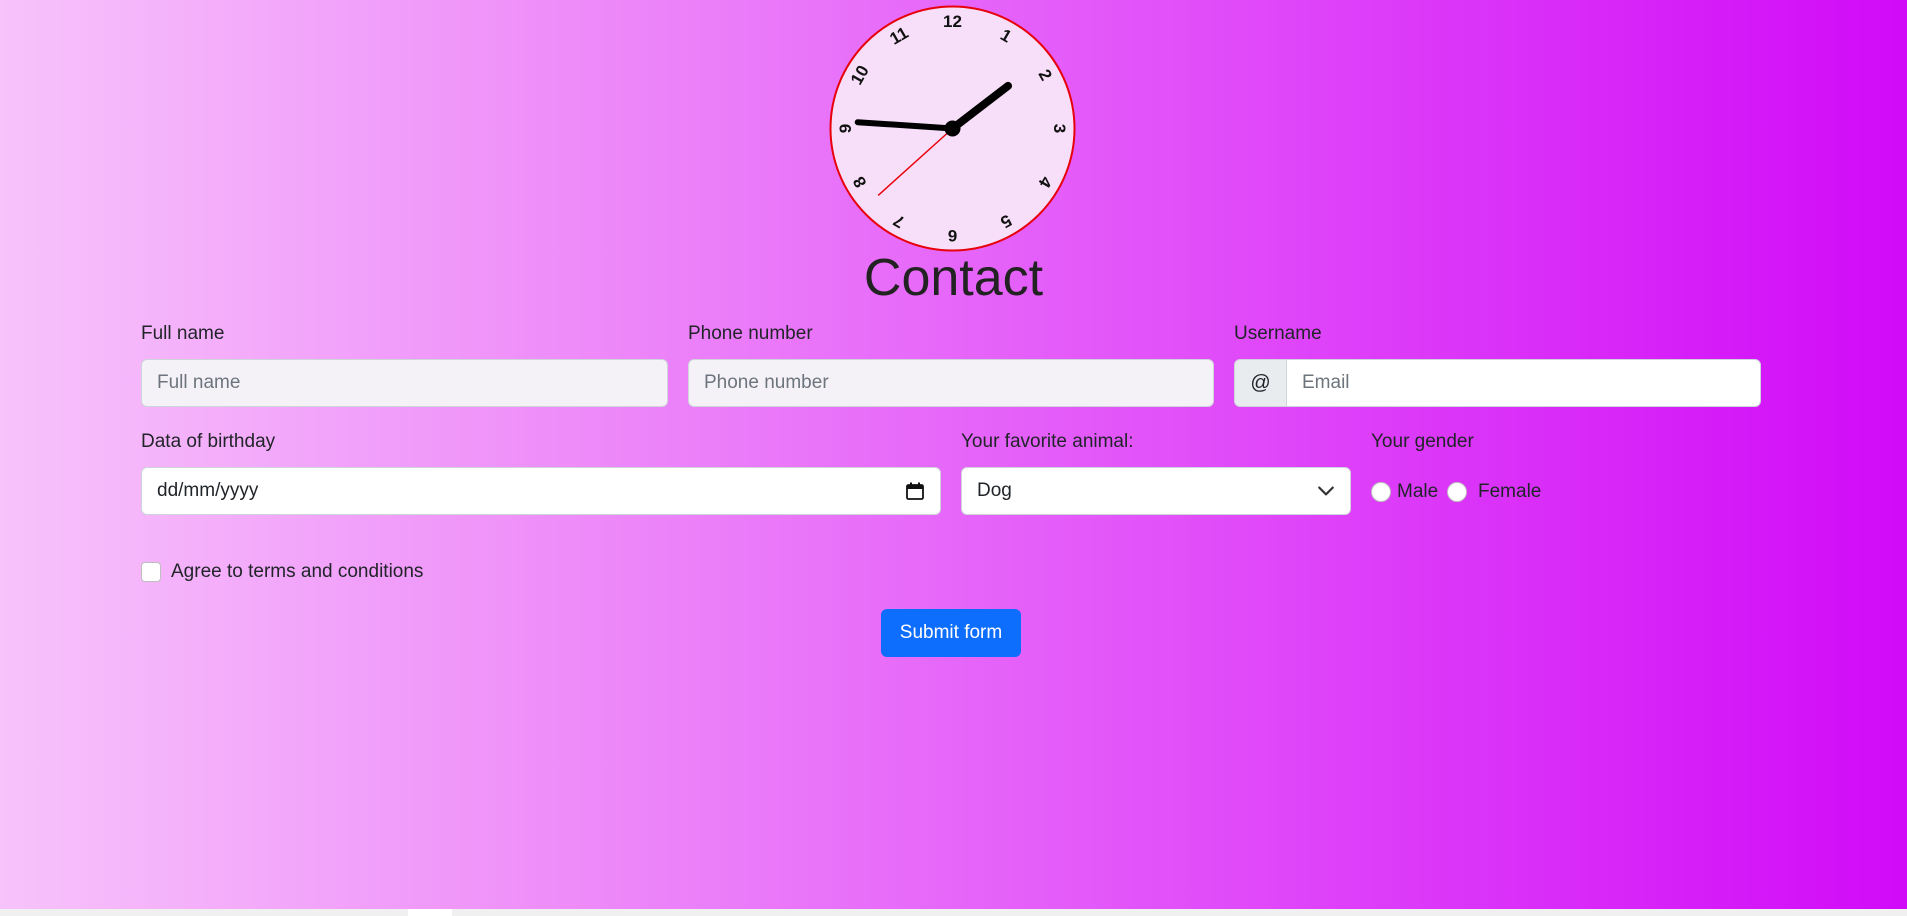  What do you see at coordinates (1047, 441) in the screenshot?
I see `favorite-animal-label: Your favorite animal:` at bounding box center [1047, 441].